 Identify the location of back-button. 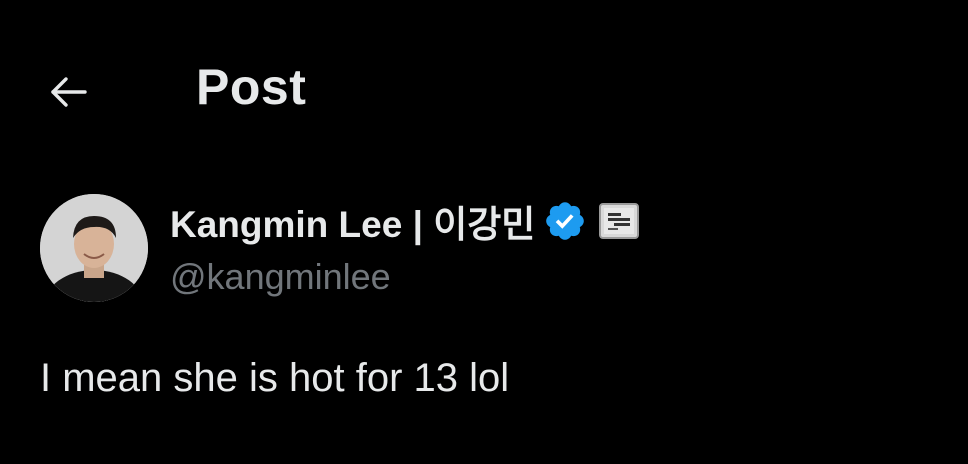
(68, 92).